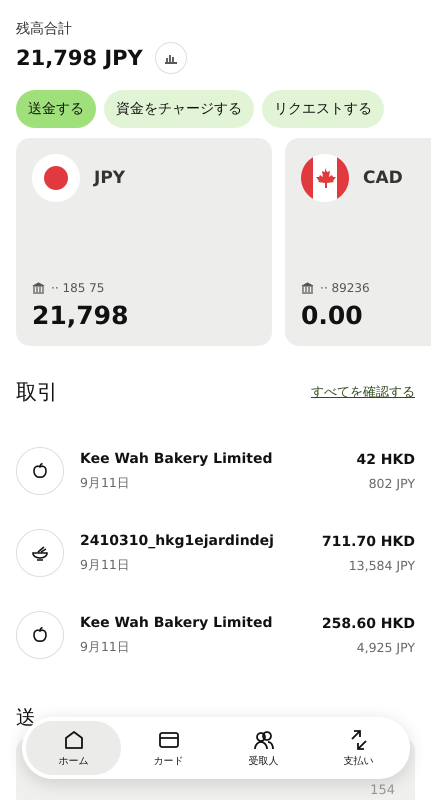 This screenshot has width=431, height=800. What do you see at coordinates (323, 109) in the screenshot?
I see `action-button: リクエストする` at bounding box center [323, 109].